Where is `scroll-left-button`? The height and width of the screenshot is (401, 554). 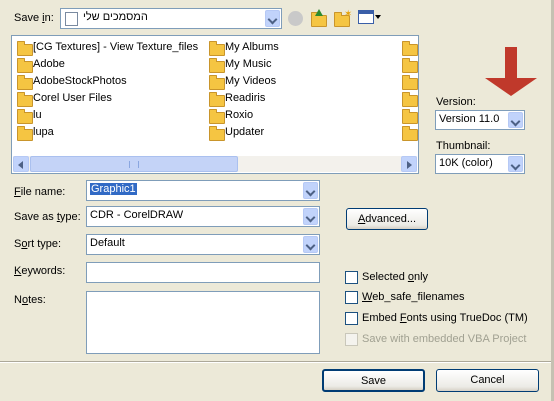 scroll-left-button is located at coordinates (21, 164).